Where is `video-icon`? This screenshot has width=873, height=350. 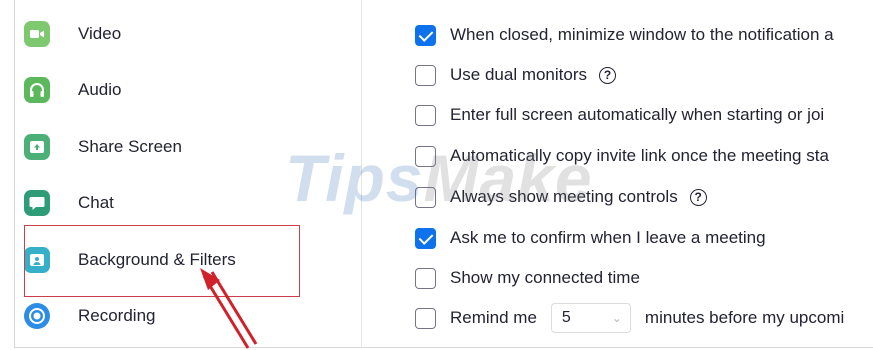
video-icon is located at coordinates (37, 34).